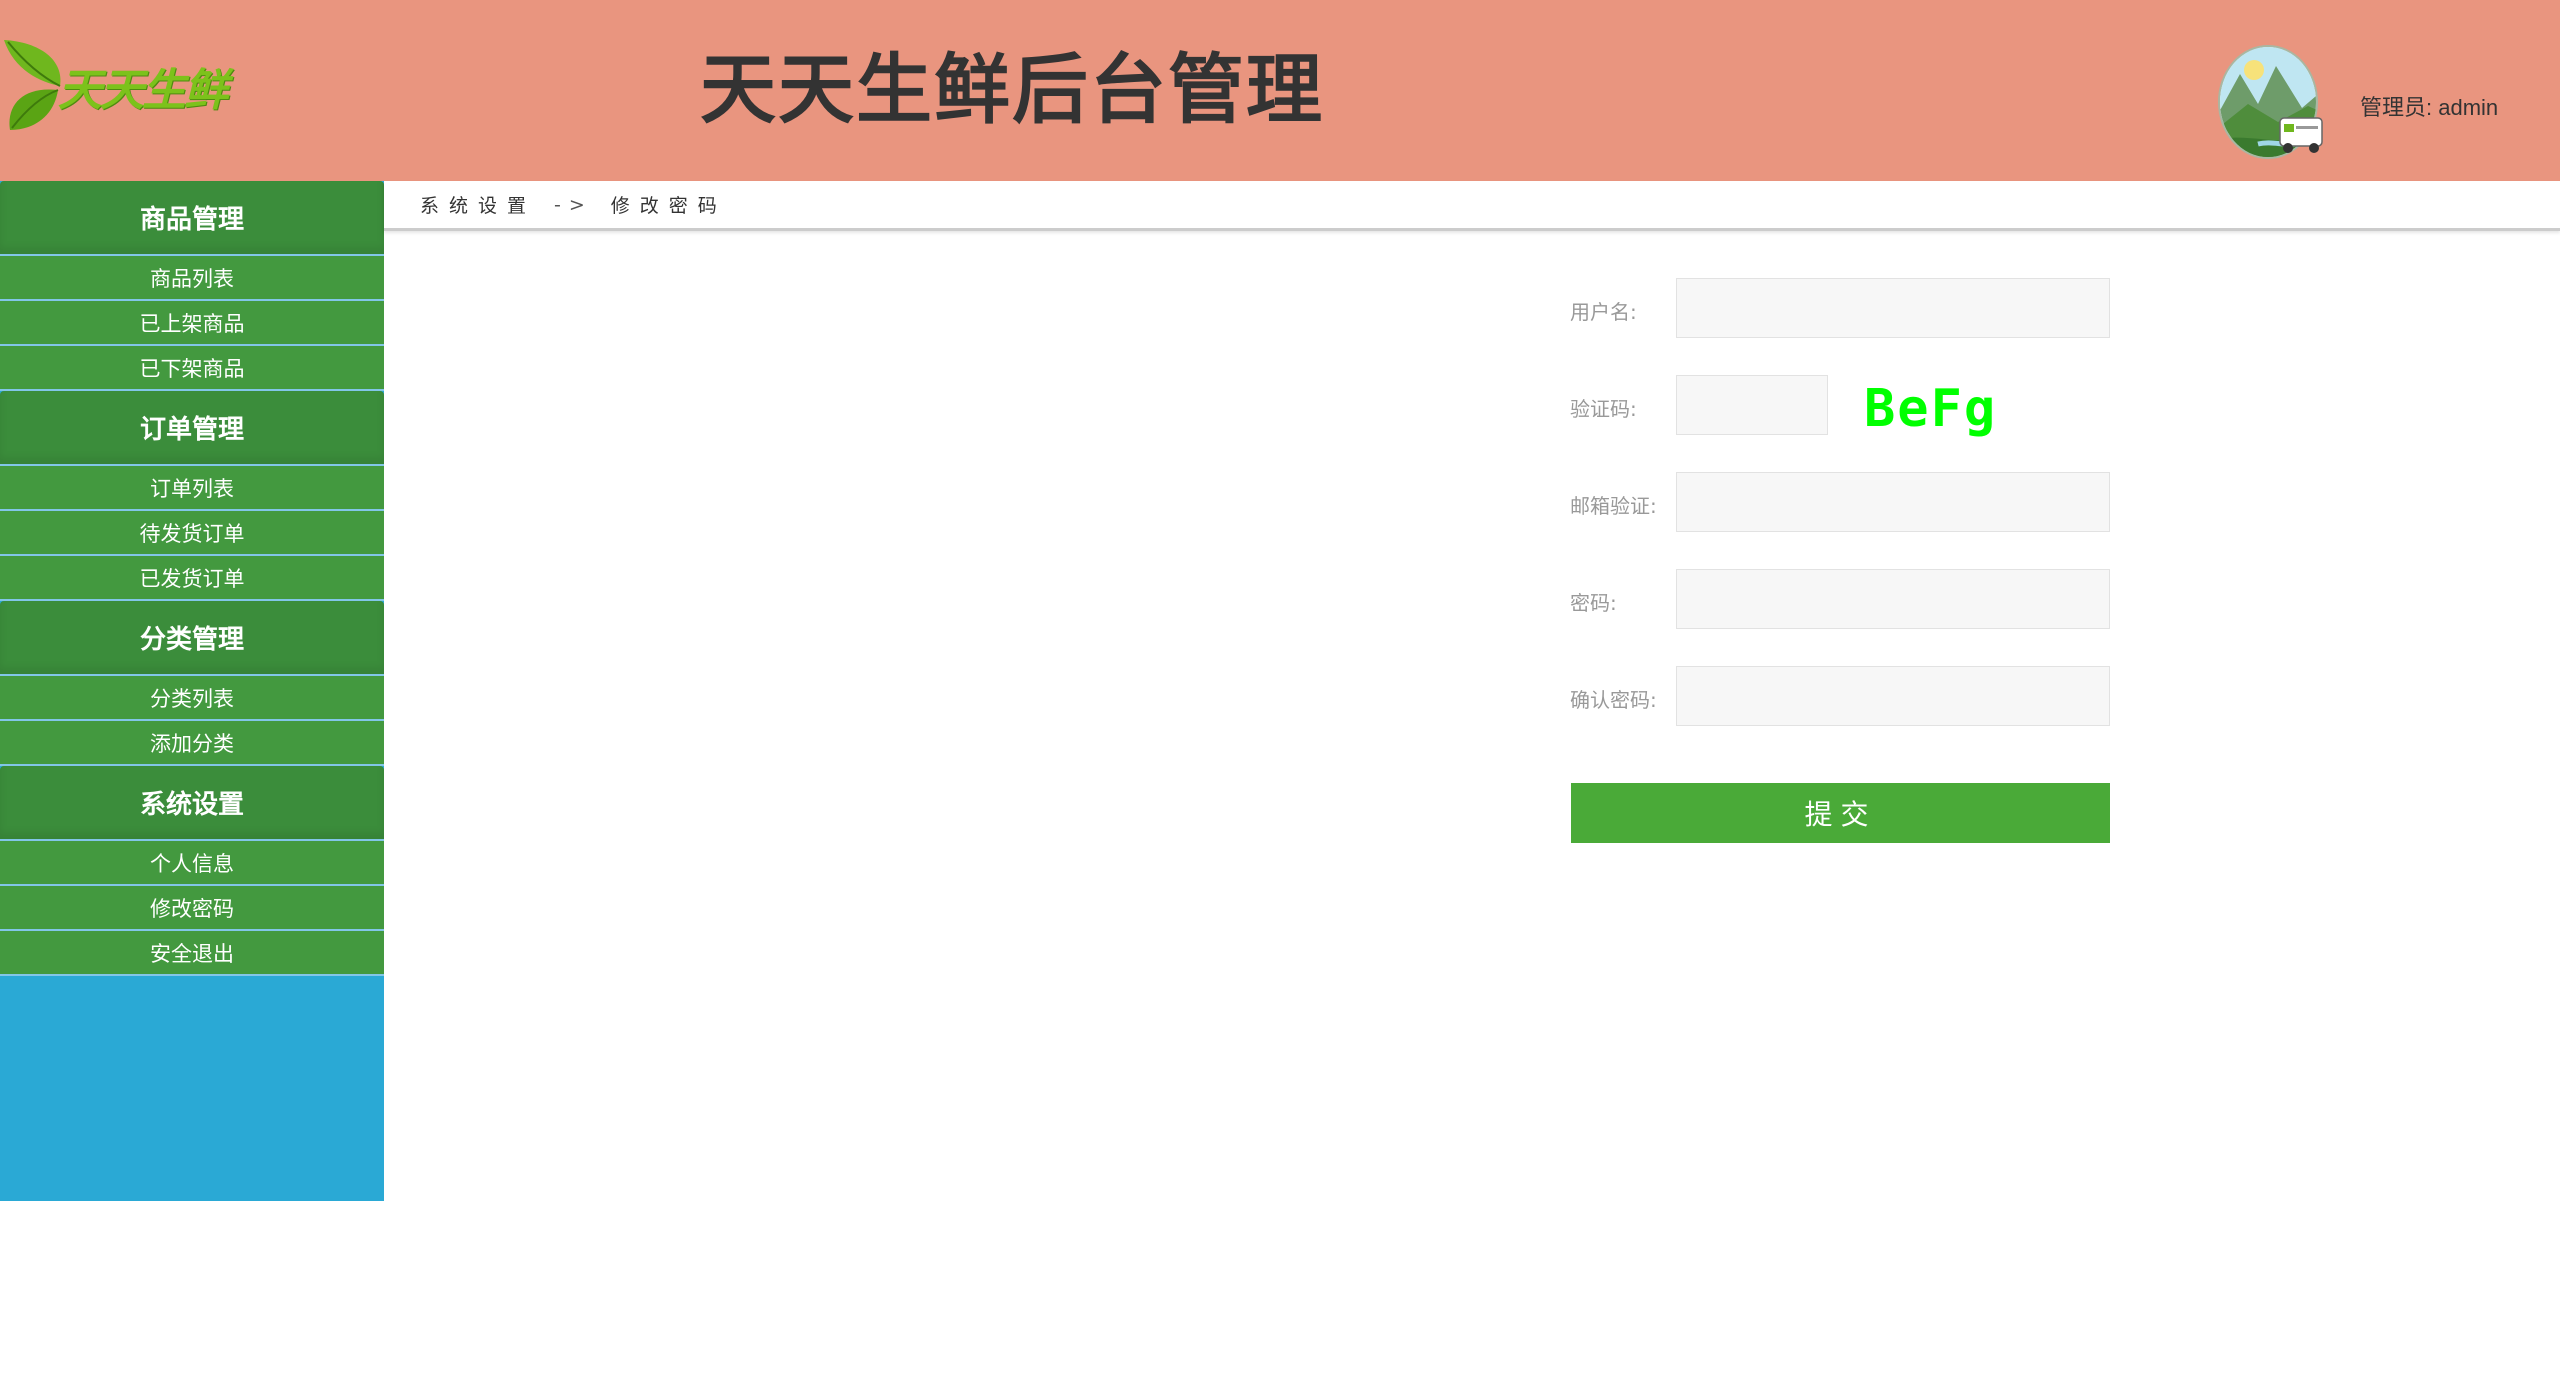  I want to click on menu-group-title-orders: 订单管理, so click(192, 428).